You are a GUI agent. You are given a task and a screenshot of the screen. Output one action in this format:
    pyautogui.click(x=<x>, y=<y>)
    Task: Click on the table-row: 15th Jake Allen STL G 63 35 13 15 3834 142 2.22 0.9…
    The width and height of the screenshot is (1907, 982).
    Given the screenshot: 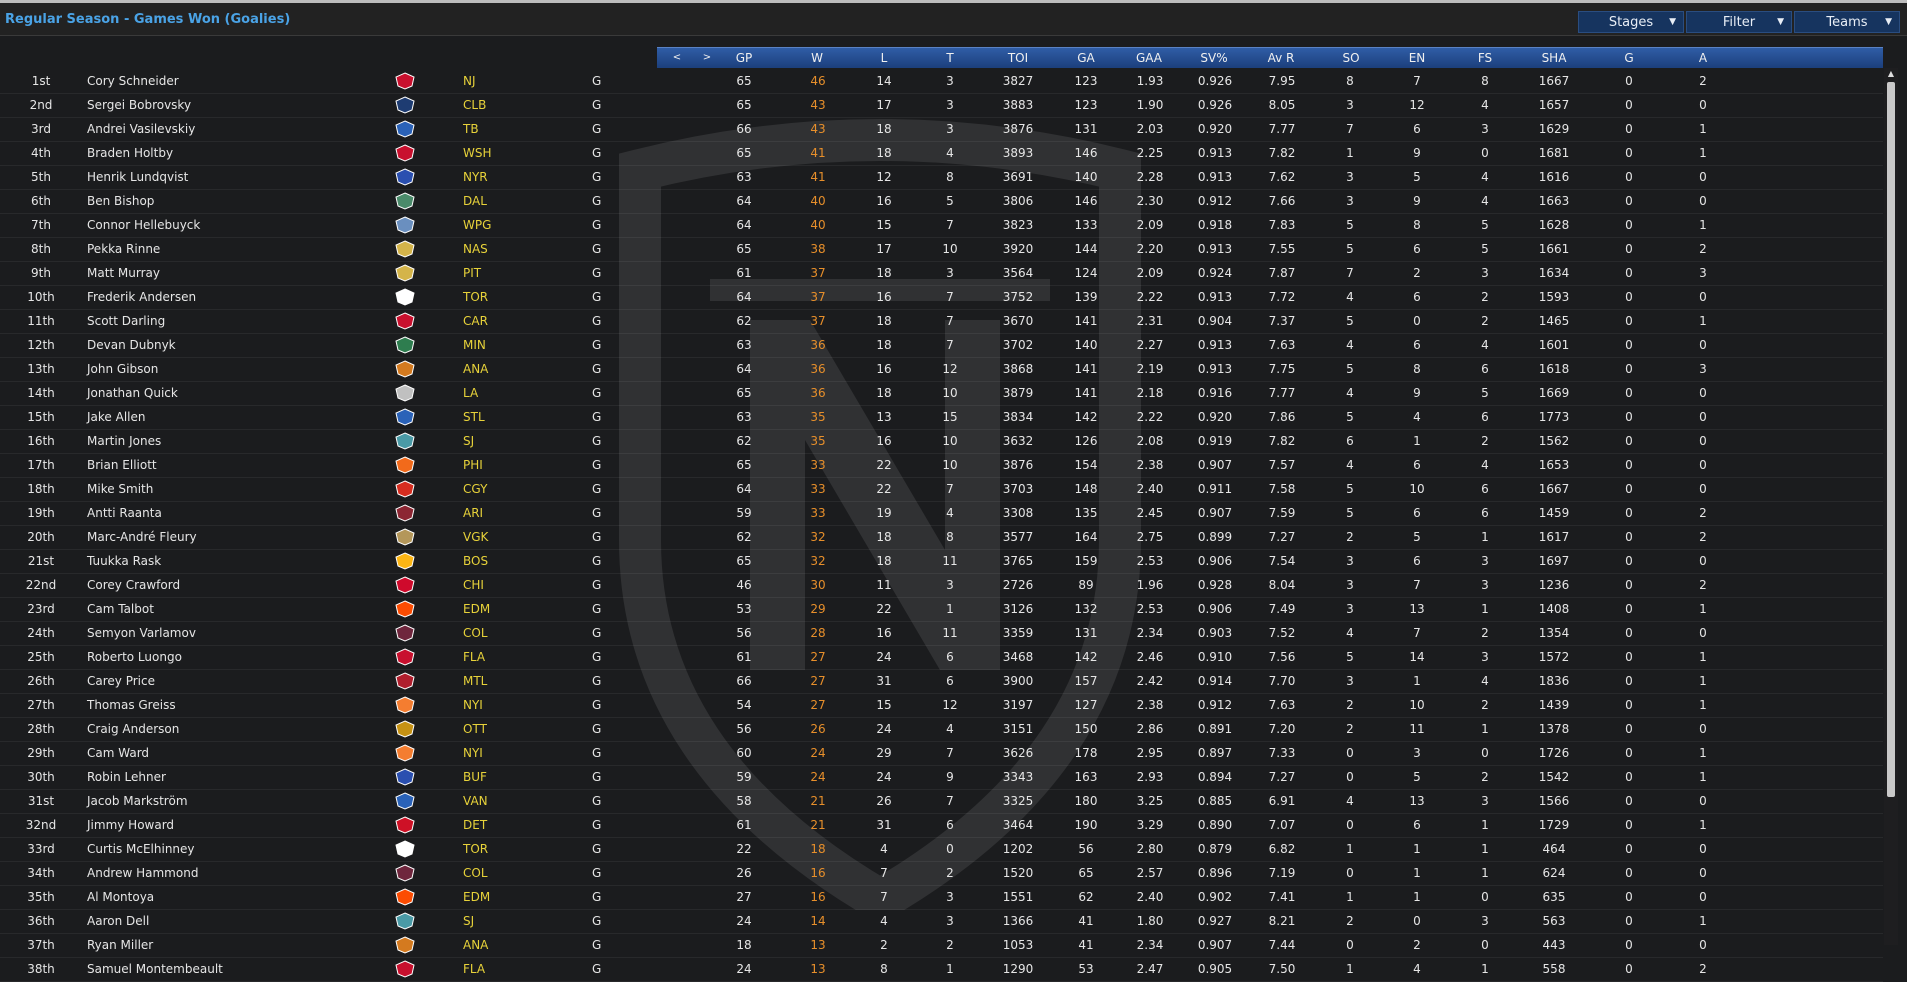 What is the action you would take?
    pyautogui.click(x=941, y=418)
    